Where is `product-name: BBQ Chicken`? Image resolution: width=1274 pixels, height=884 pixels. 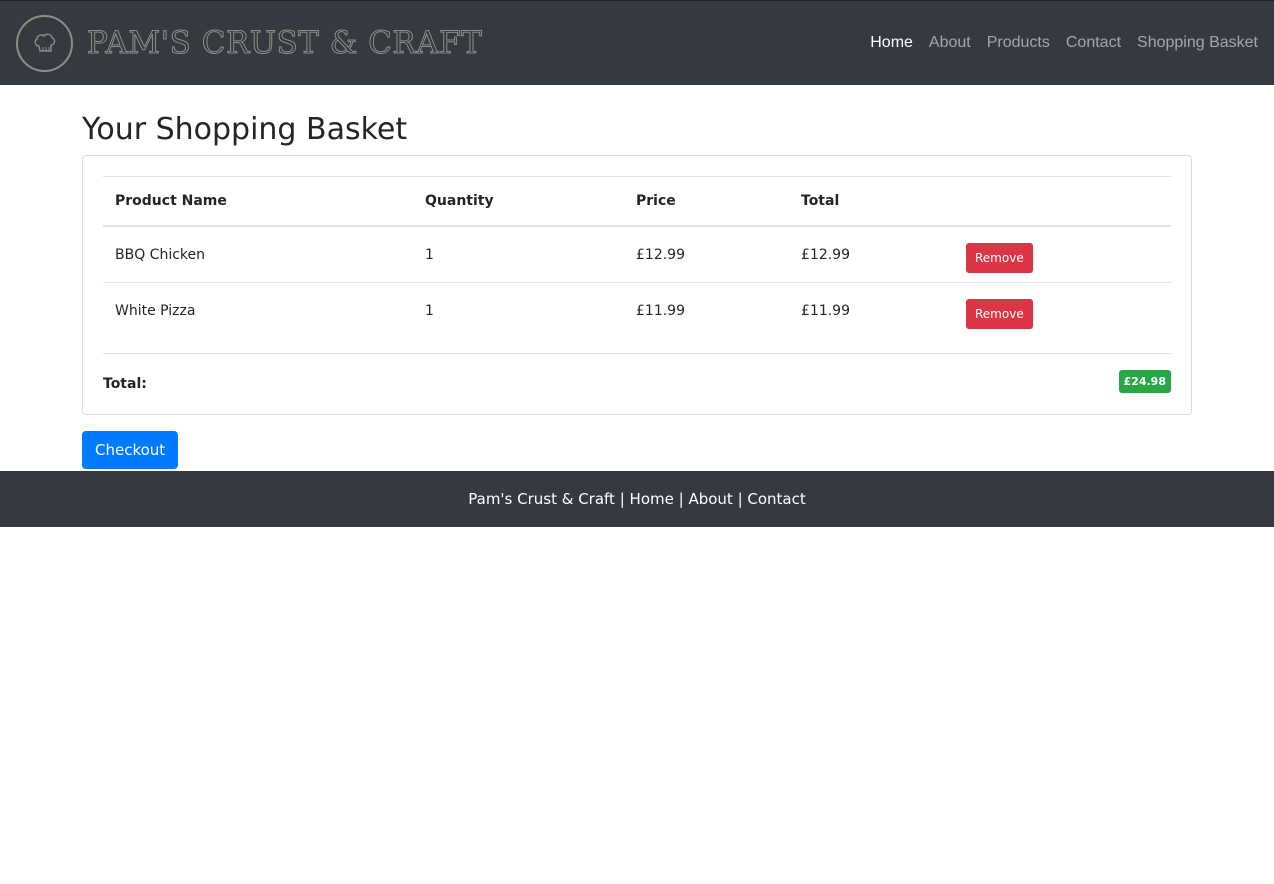 product-name: BBQ Chicken is located at coordinates (258, 254).